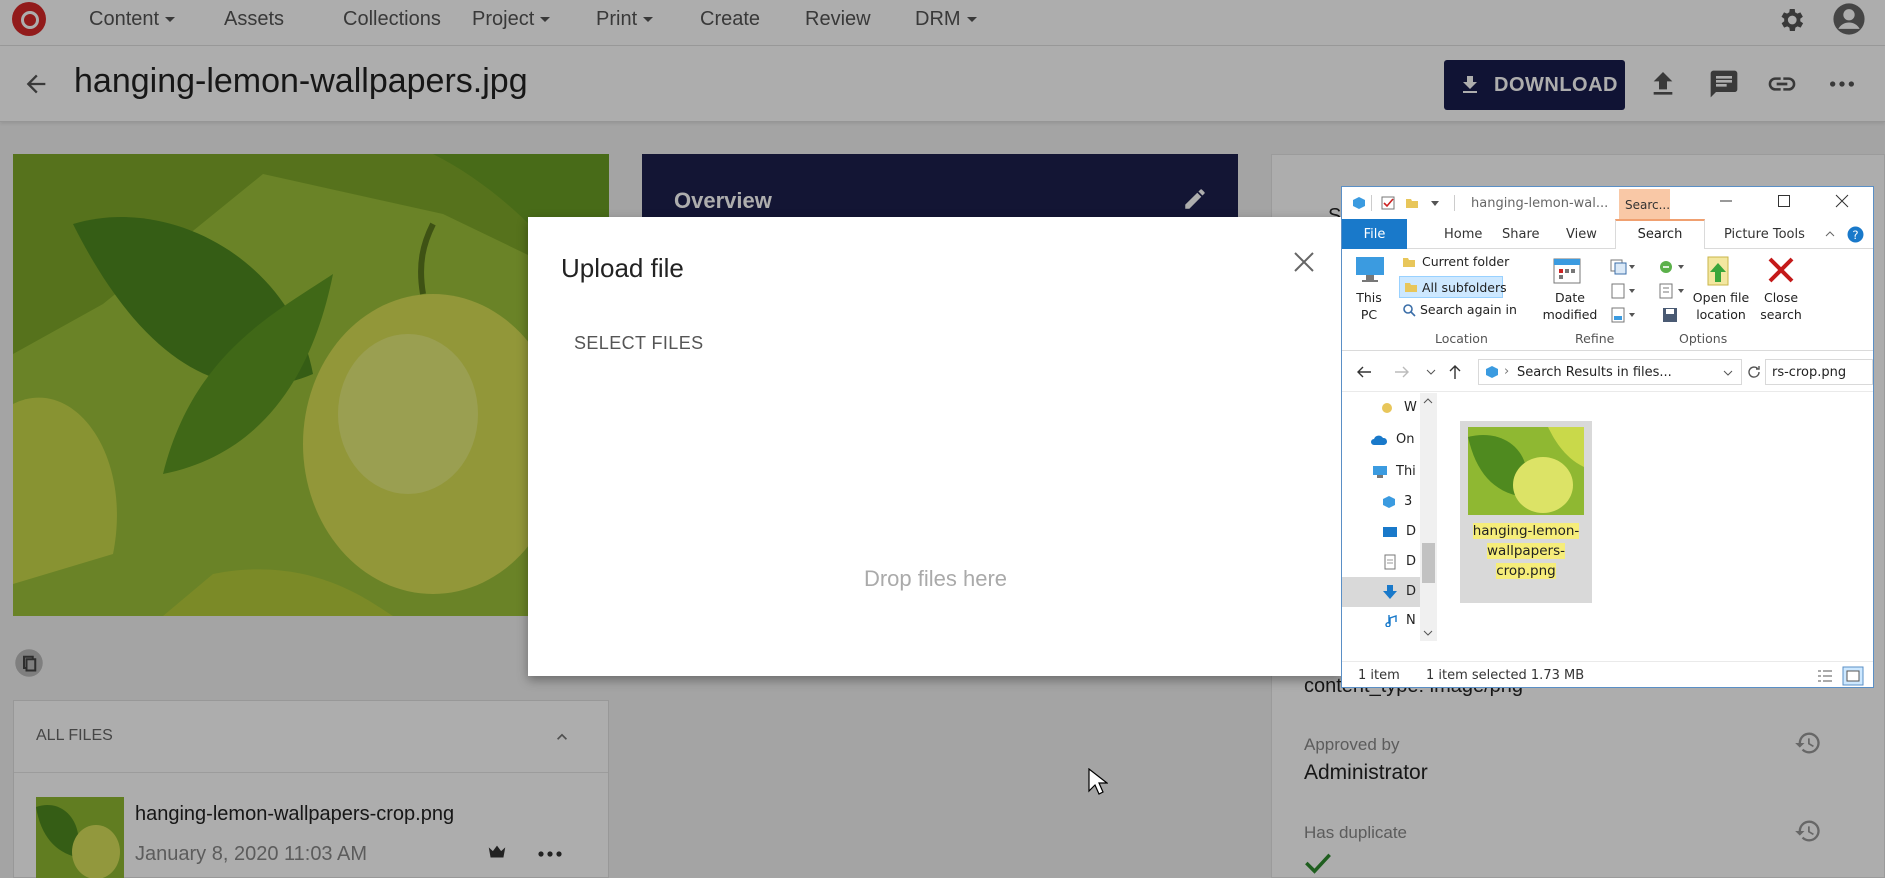 The width and height of the screenshot is (1885, 878). I want to click on downloads-icon, so click(1390, 592).